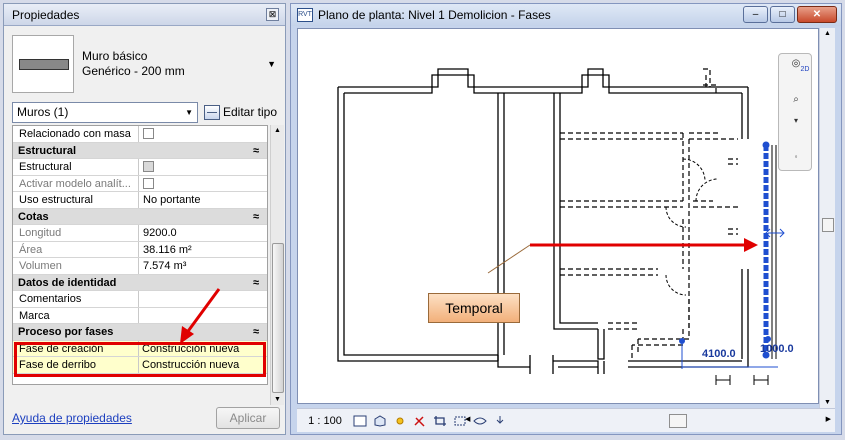  I want to click on navigation-bar: ◎ 2D ⌕ ▾ ◦, so click(795, 112).